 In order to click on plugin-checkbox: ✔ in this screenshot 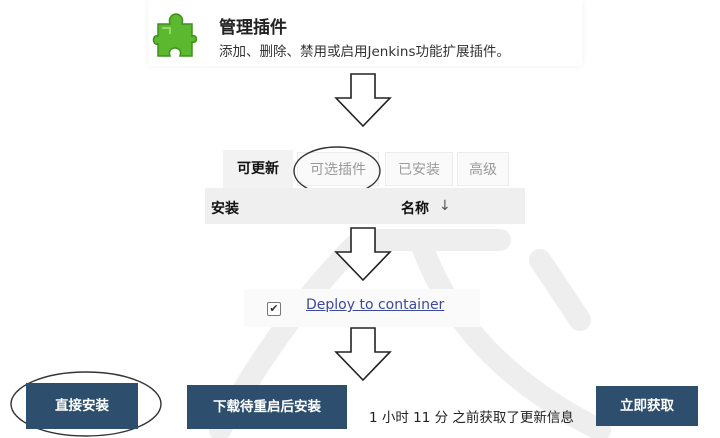, I will do `click(274, 309)`.